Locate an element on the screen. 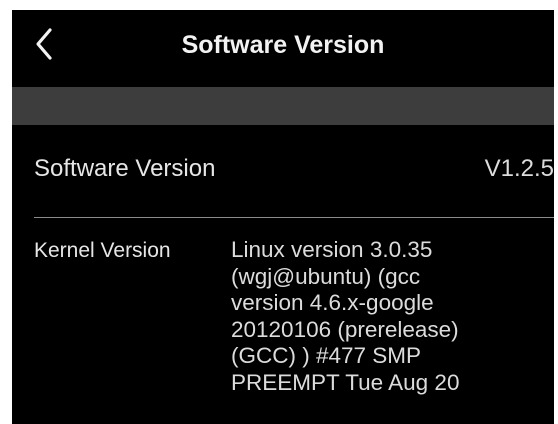  kernel-version-label: Kernel Version is located at coordinates (102, 250).